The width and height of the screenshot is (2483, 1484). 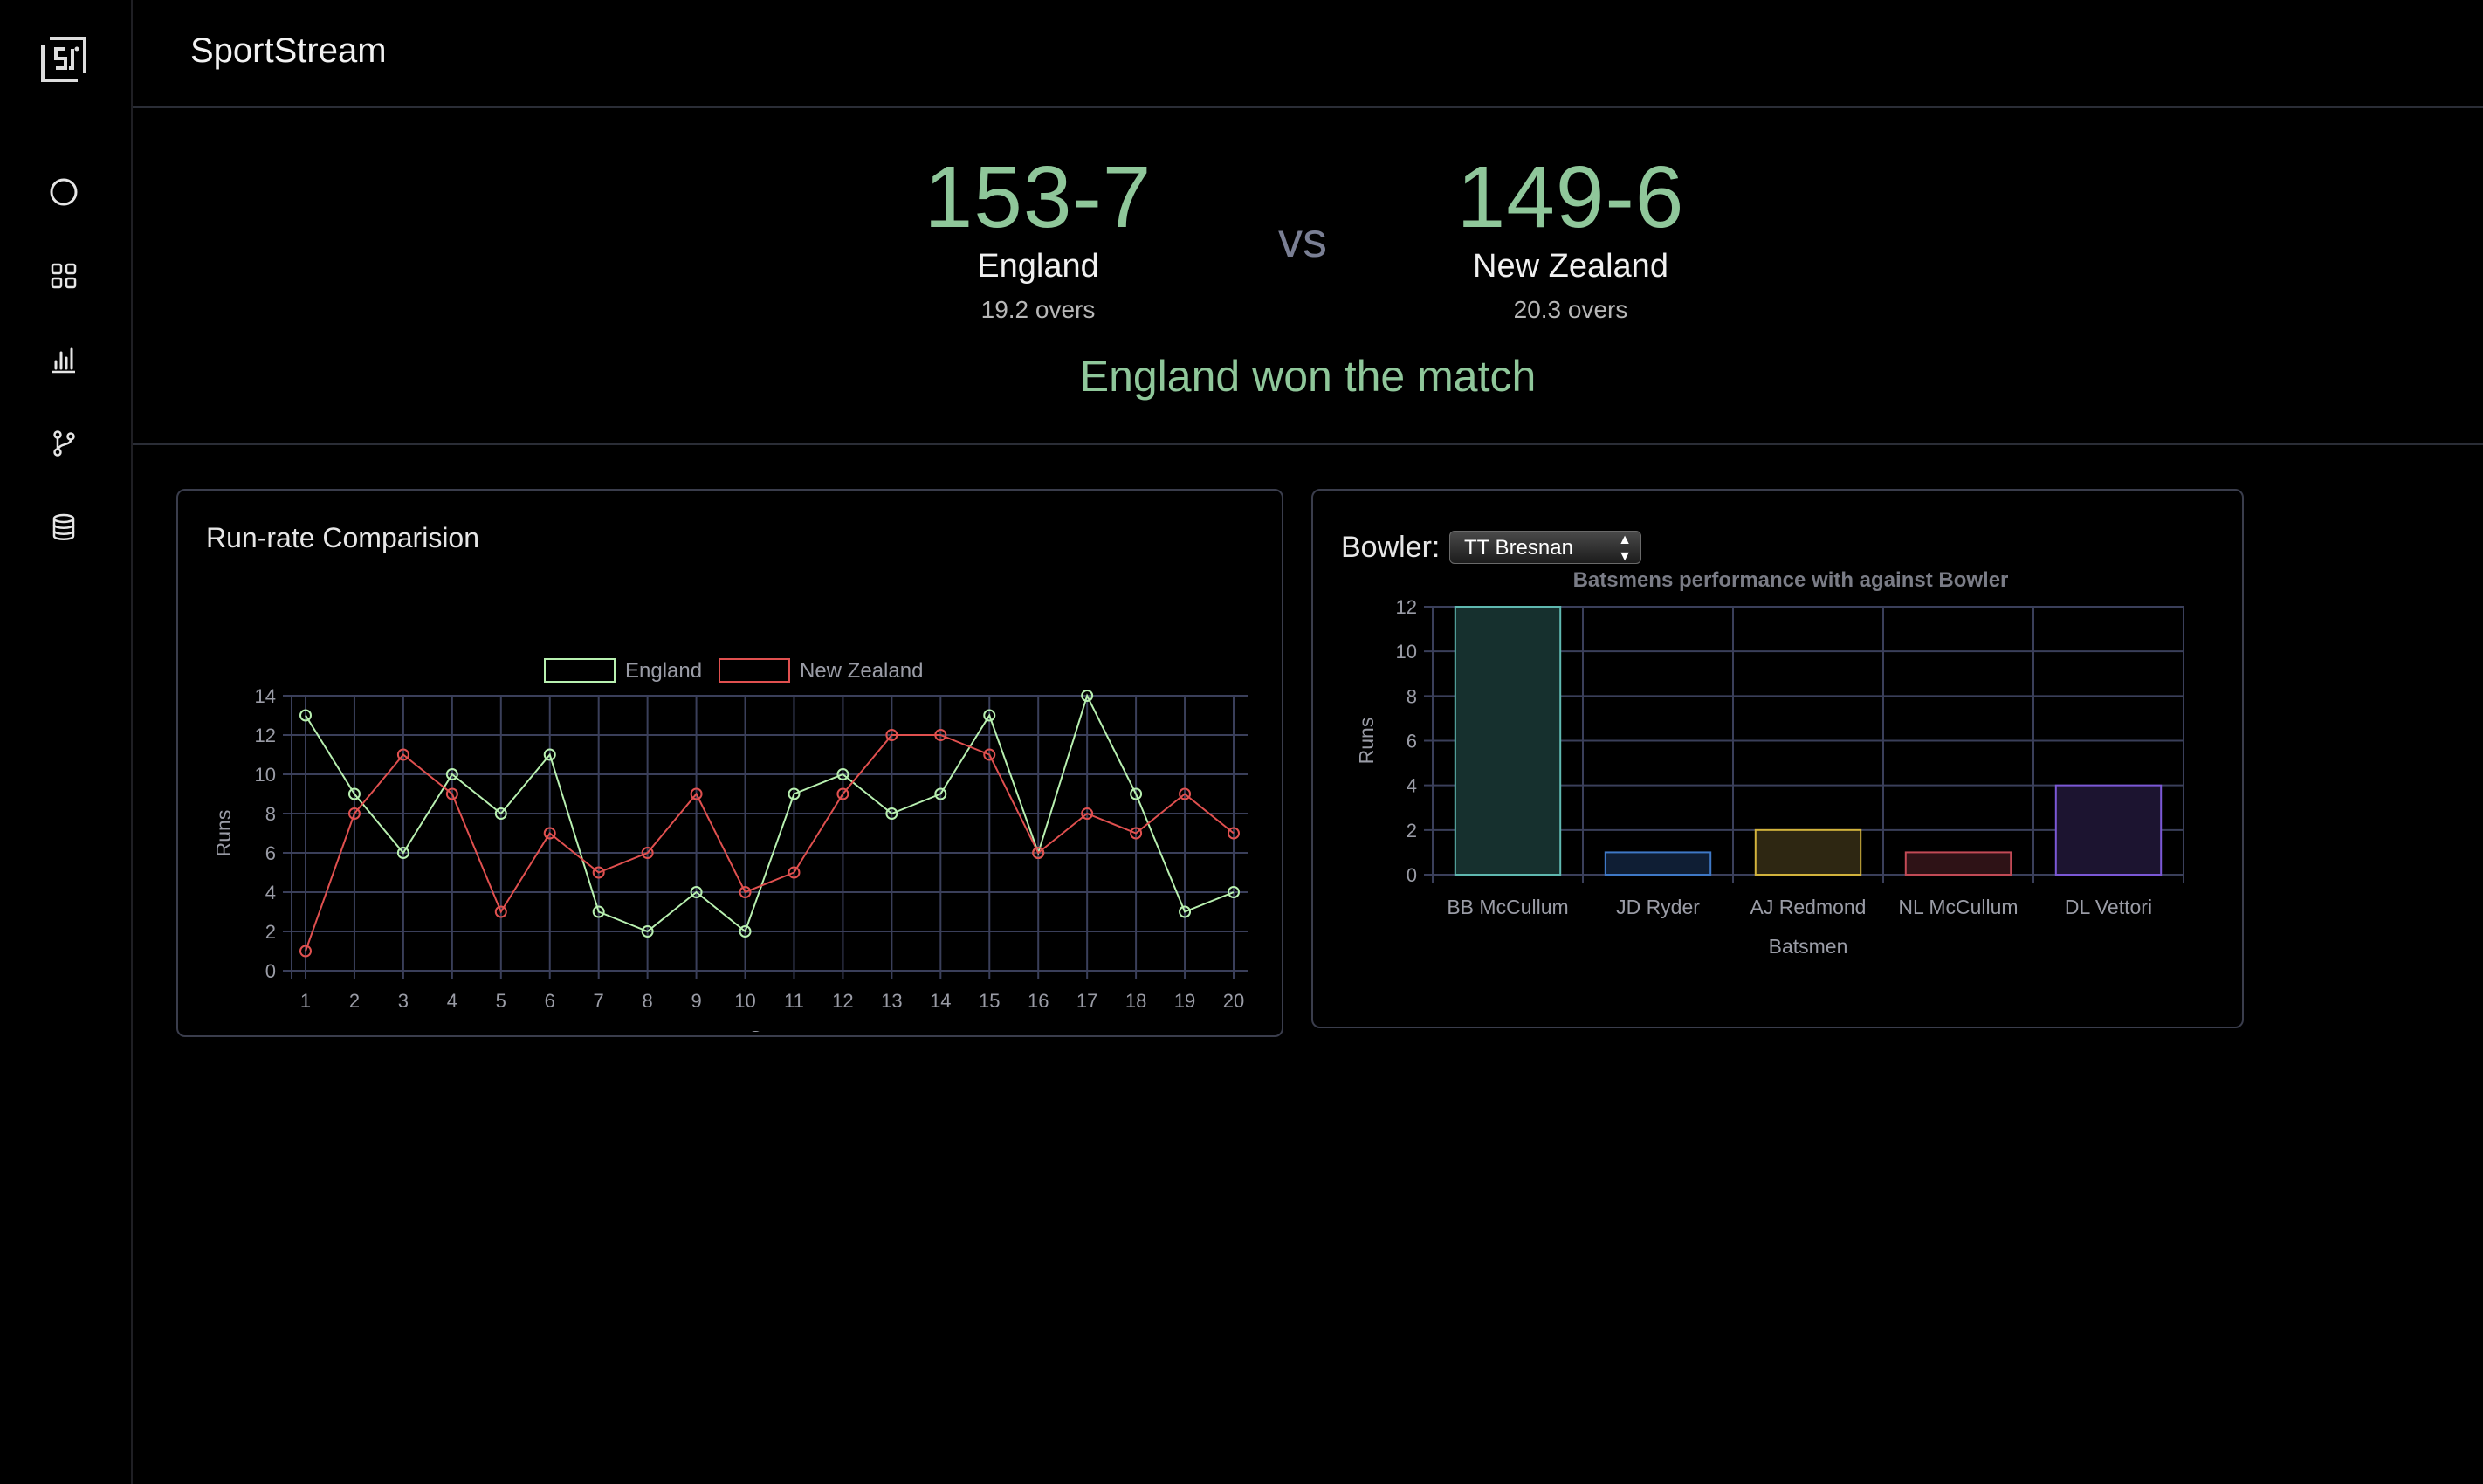 I want to click on x-tick-label: 19, so click(x=1184, y=1001).